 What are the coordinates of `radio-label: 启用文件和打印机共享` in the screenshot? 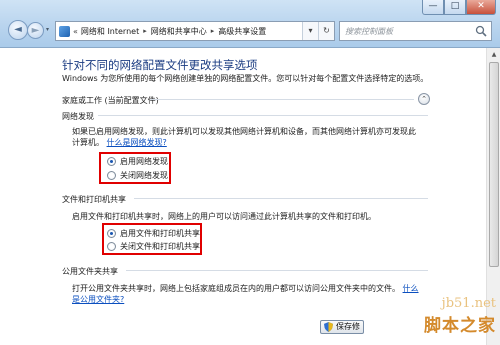 It's located at (160, 233).